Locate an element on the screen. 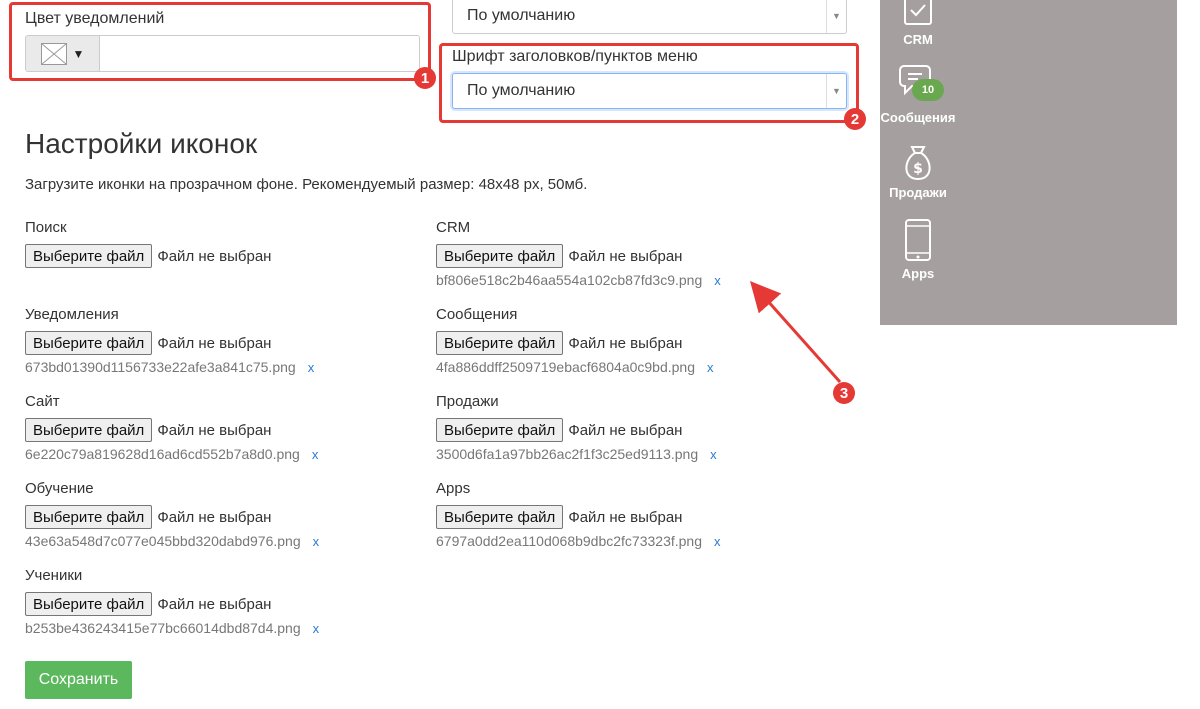  uploaded-filename: 673bd01390d1156733e22afe3a841c75.png is located at coordinates (160, 367).